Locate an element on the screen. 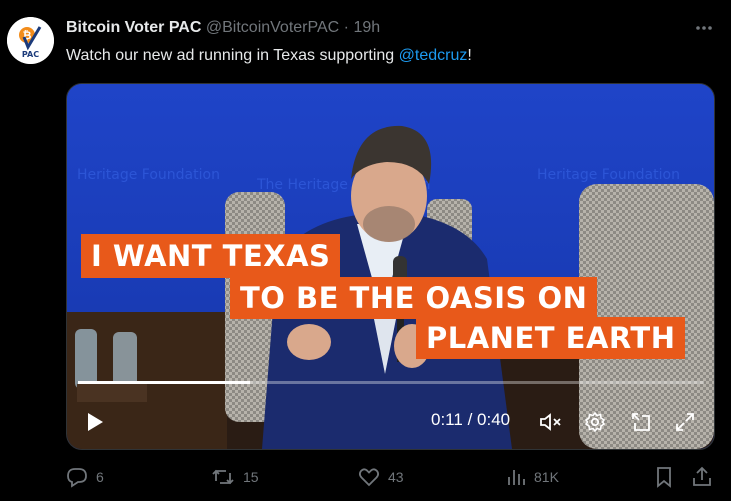 The image size is (731, 501). tweet-actions: 6 15 43 81K is located at coordinates (393, 477).